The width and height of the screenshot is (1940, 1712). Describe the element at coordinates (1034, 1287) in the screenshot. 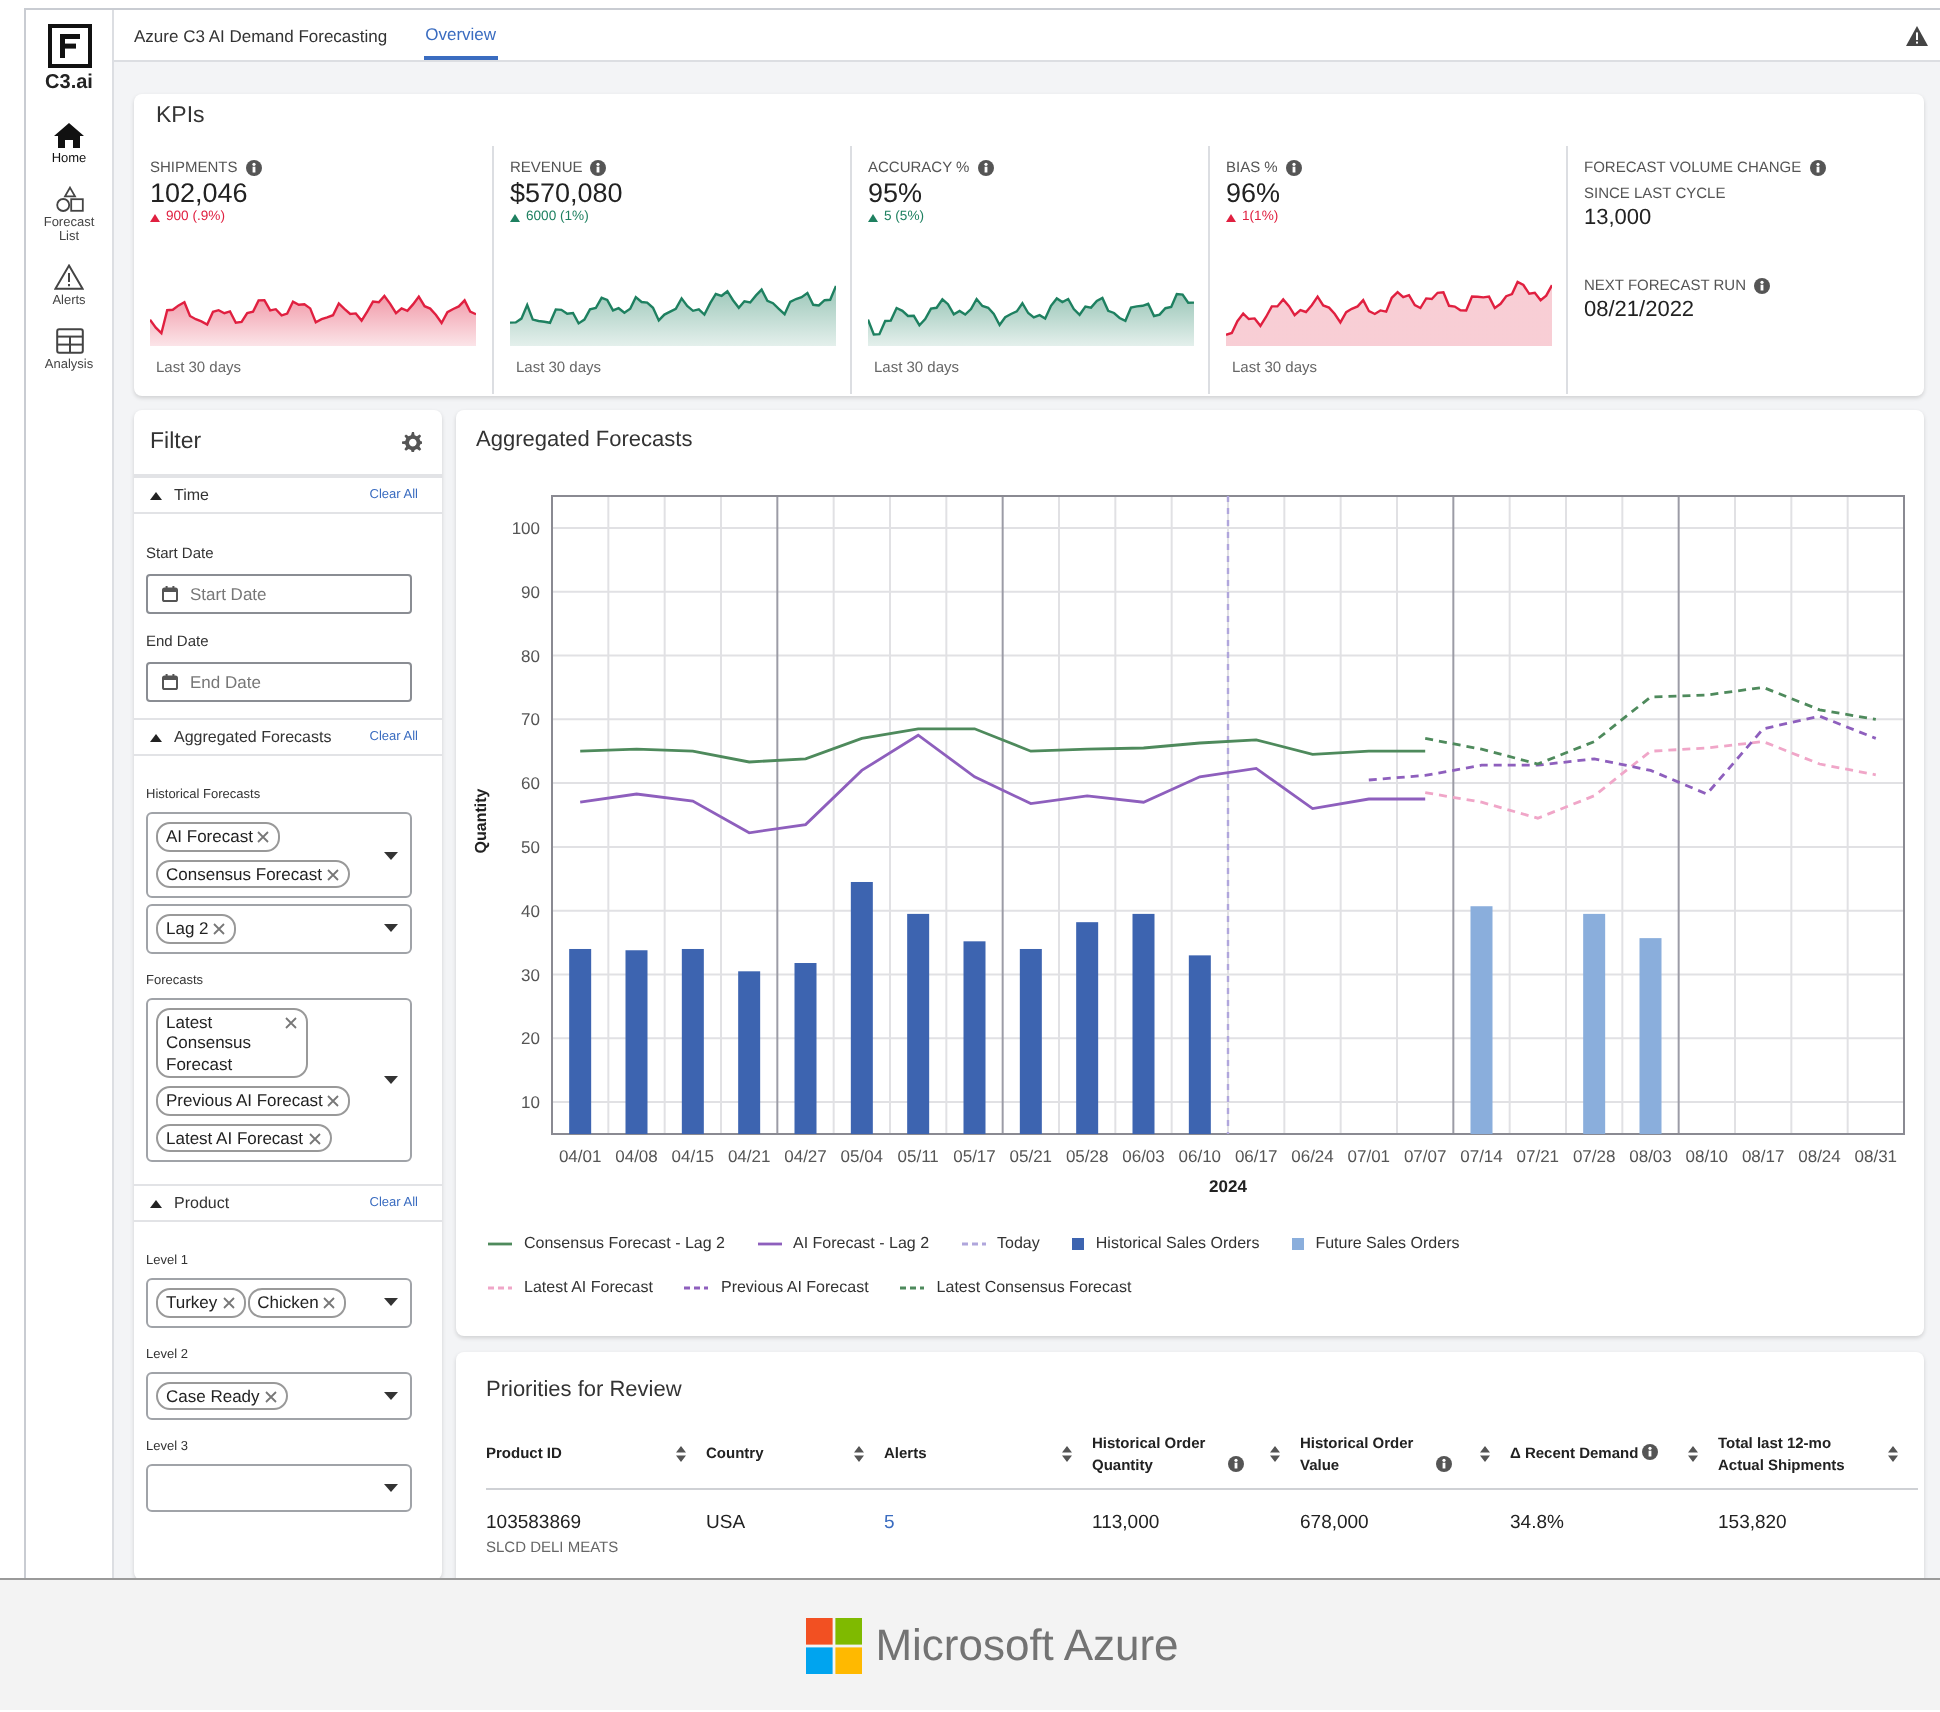

I see `legend-label: Latest Consensus Forecast` at that location.